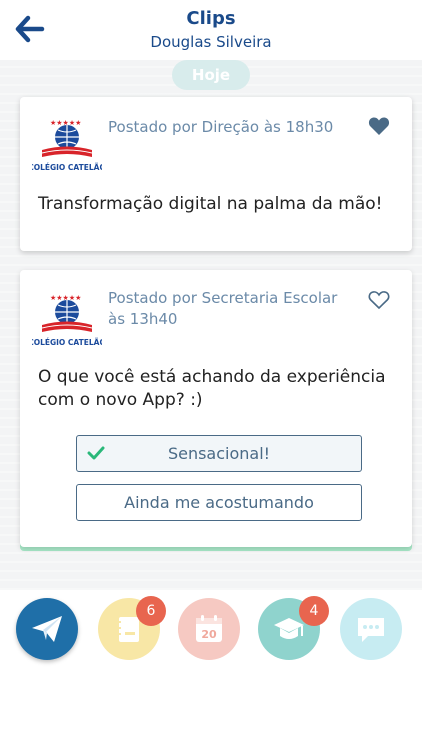 This screenshot has height=750, width=422. I want to click on send-icon, so click(47, 629).